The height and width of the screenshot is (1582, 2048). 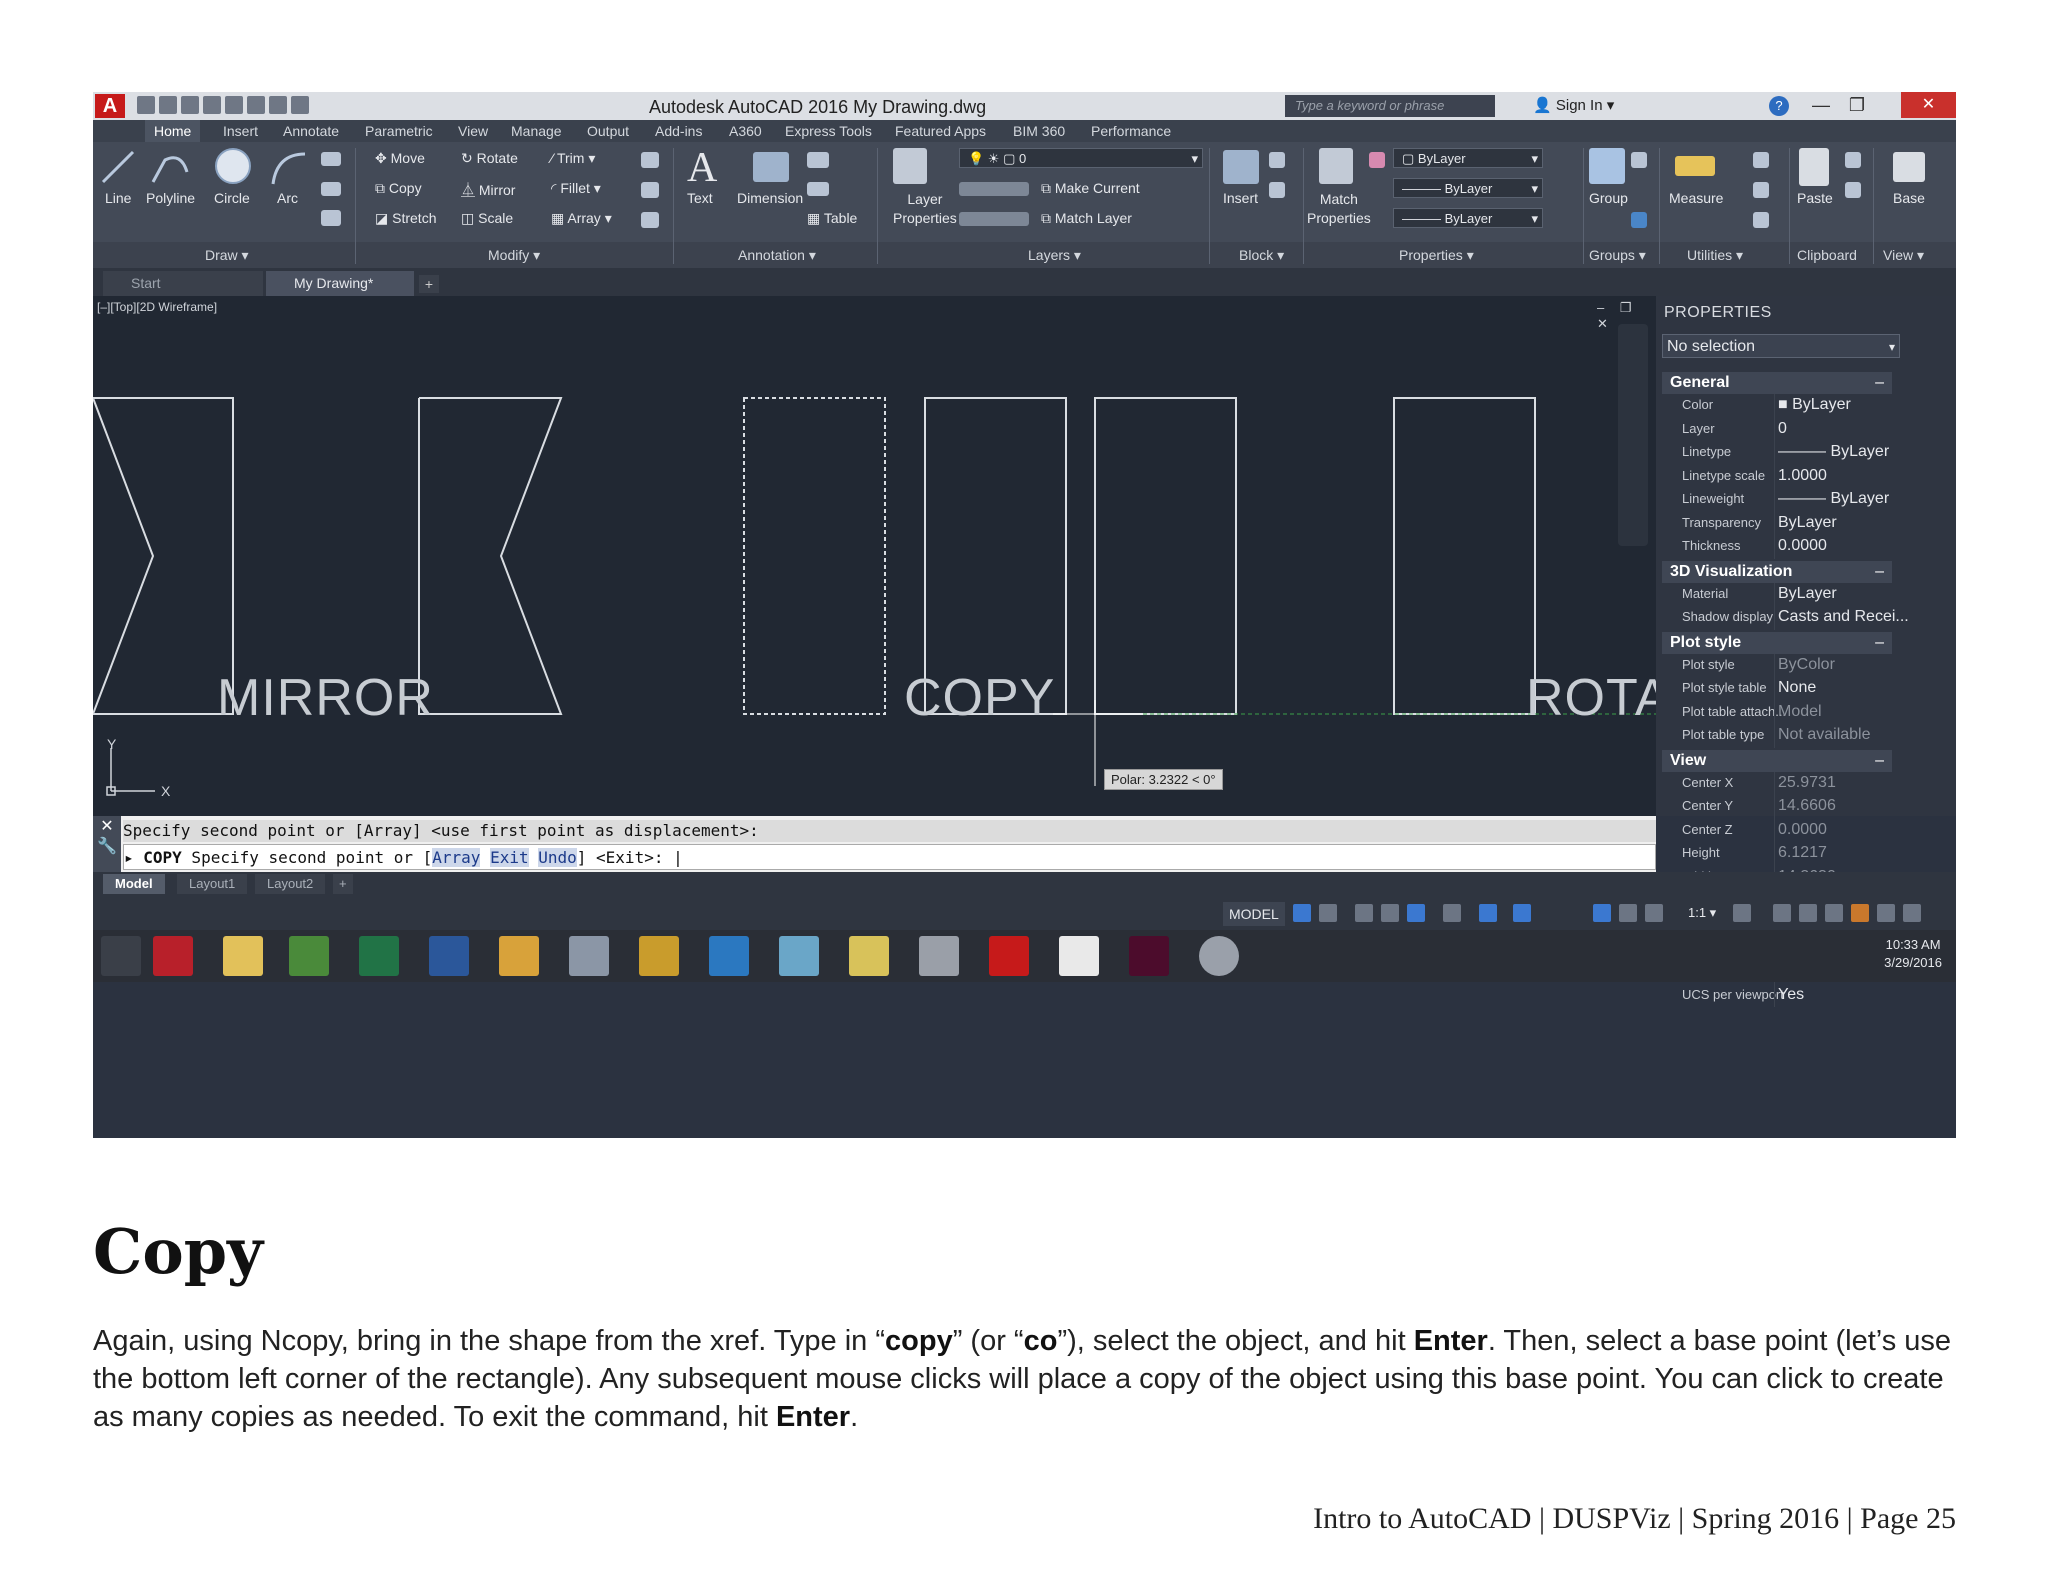 I want to click on model-space-button: MODEL, so click(x=1254, y=914).